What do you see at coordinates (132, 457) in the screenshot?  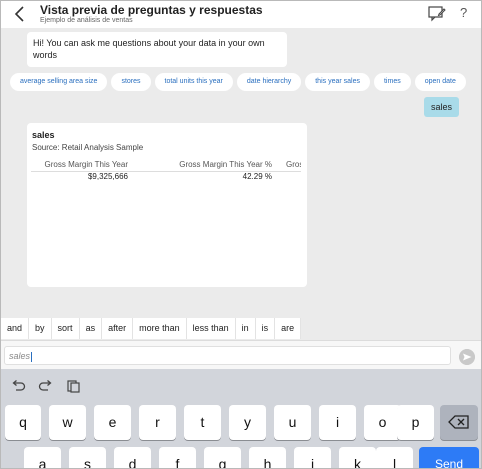 I see `key-d: d` at bounding box center [132, 457].